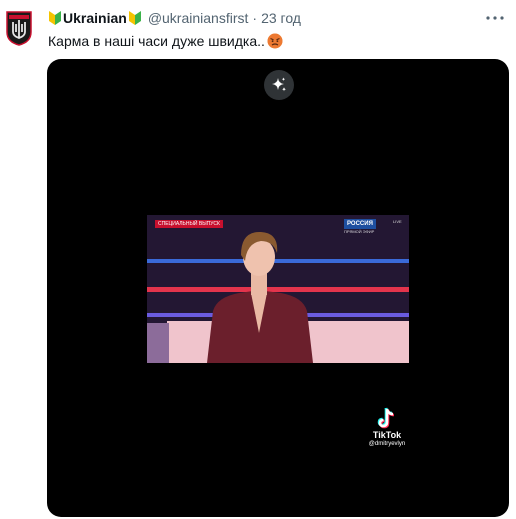 The width and height of the screenshot is (516, 519). I want to click on timestamp: 23 год, so click(281, 18).